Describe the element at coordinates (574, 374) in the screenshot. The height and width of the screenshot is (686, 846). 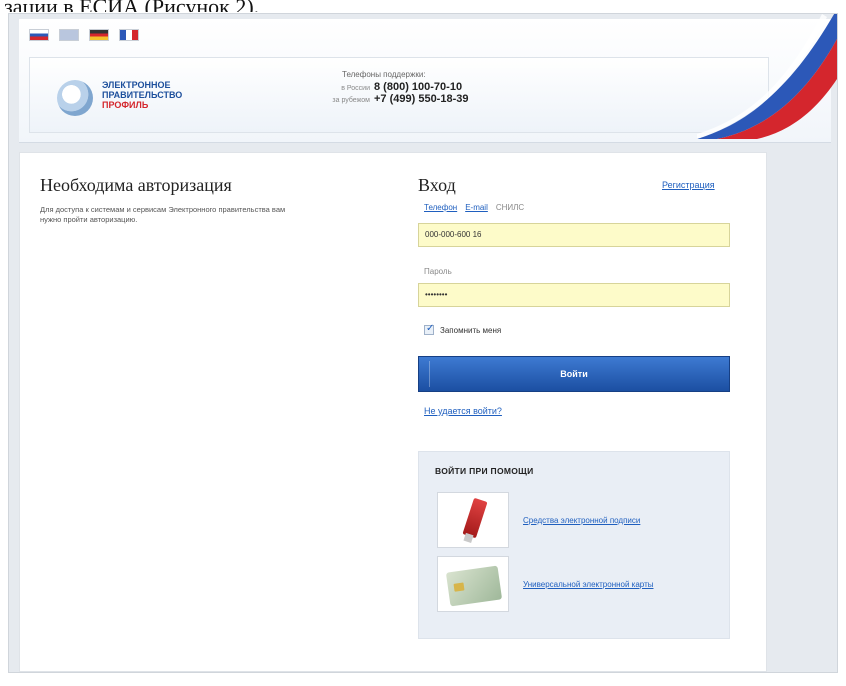
I see `login-button: Войти` at that location.